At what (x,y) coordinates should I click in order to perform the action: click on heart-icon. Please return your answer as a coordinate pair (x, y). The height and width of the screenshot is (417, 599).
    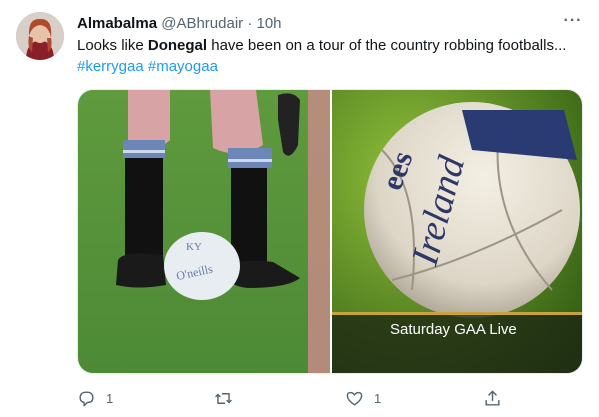
    Looking at the image, I should click on (354, 398).